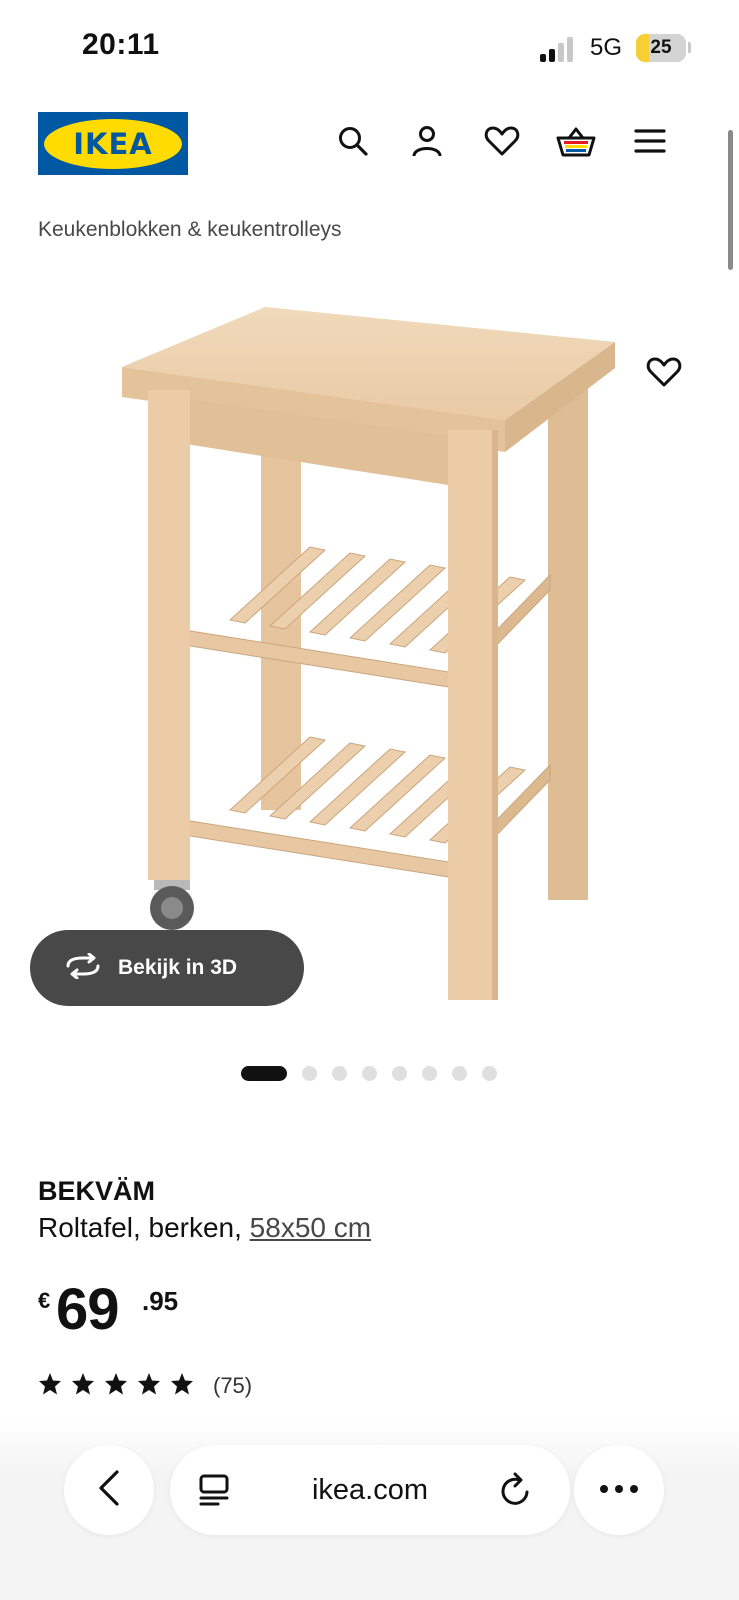 The width and height of the screenshot is (739, 1600). I want to click on product-rating: (75), so click(145, 1386).